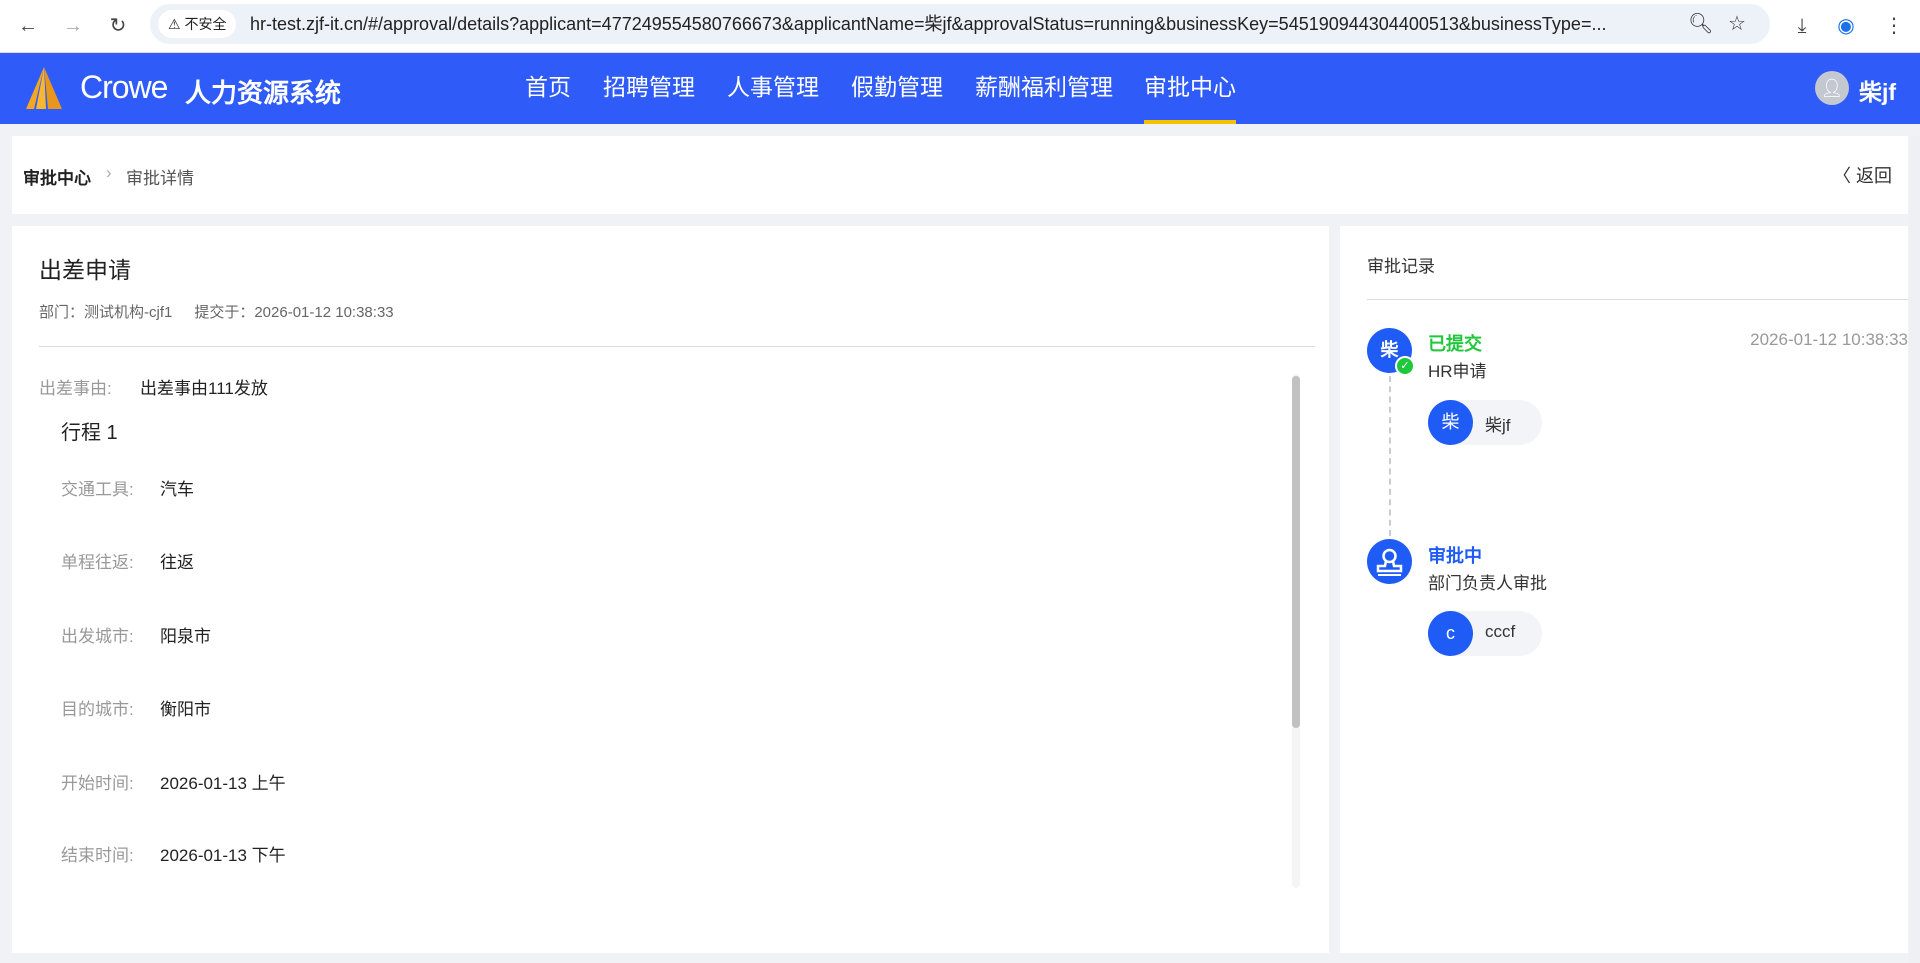  I want to click on field-value: 阳泉市, so click(185, 636).